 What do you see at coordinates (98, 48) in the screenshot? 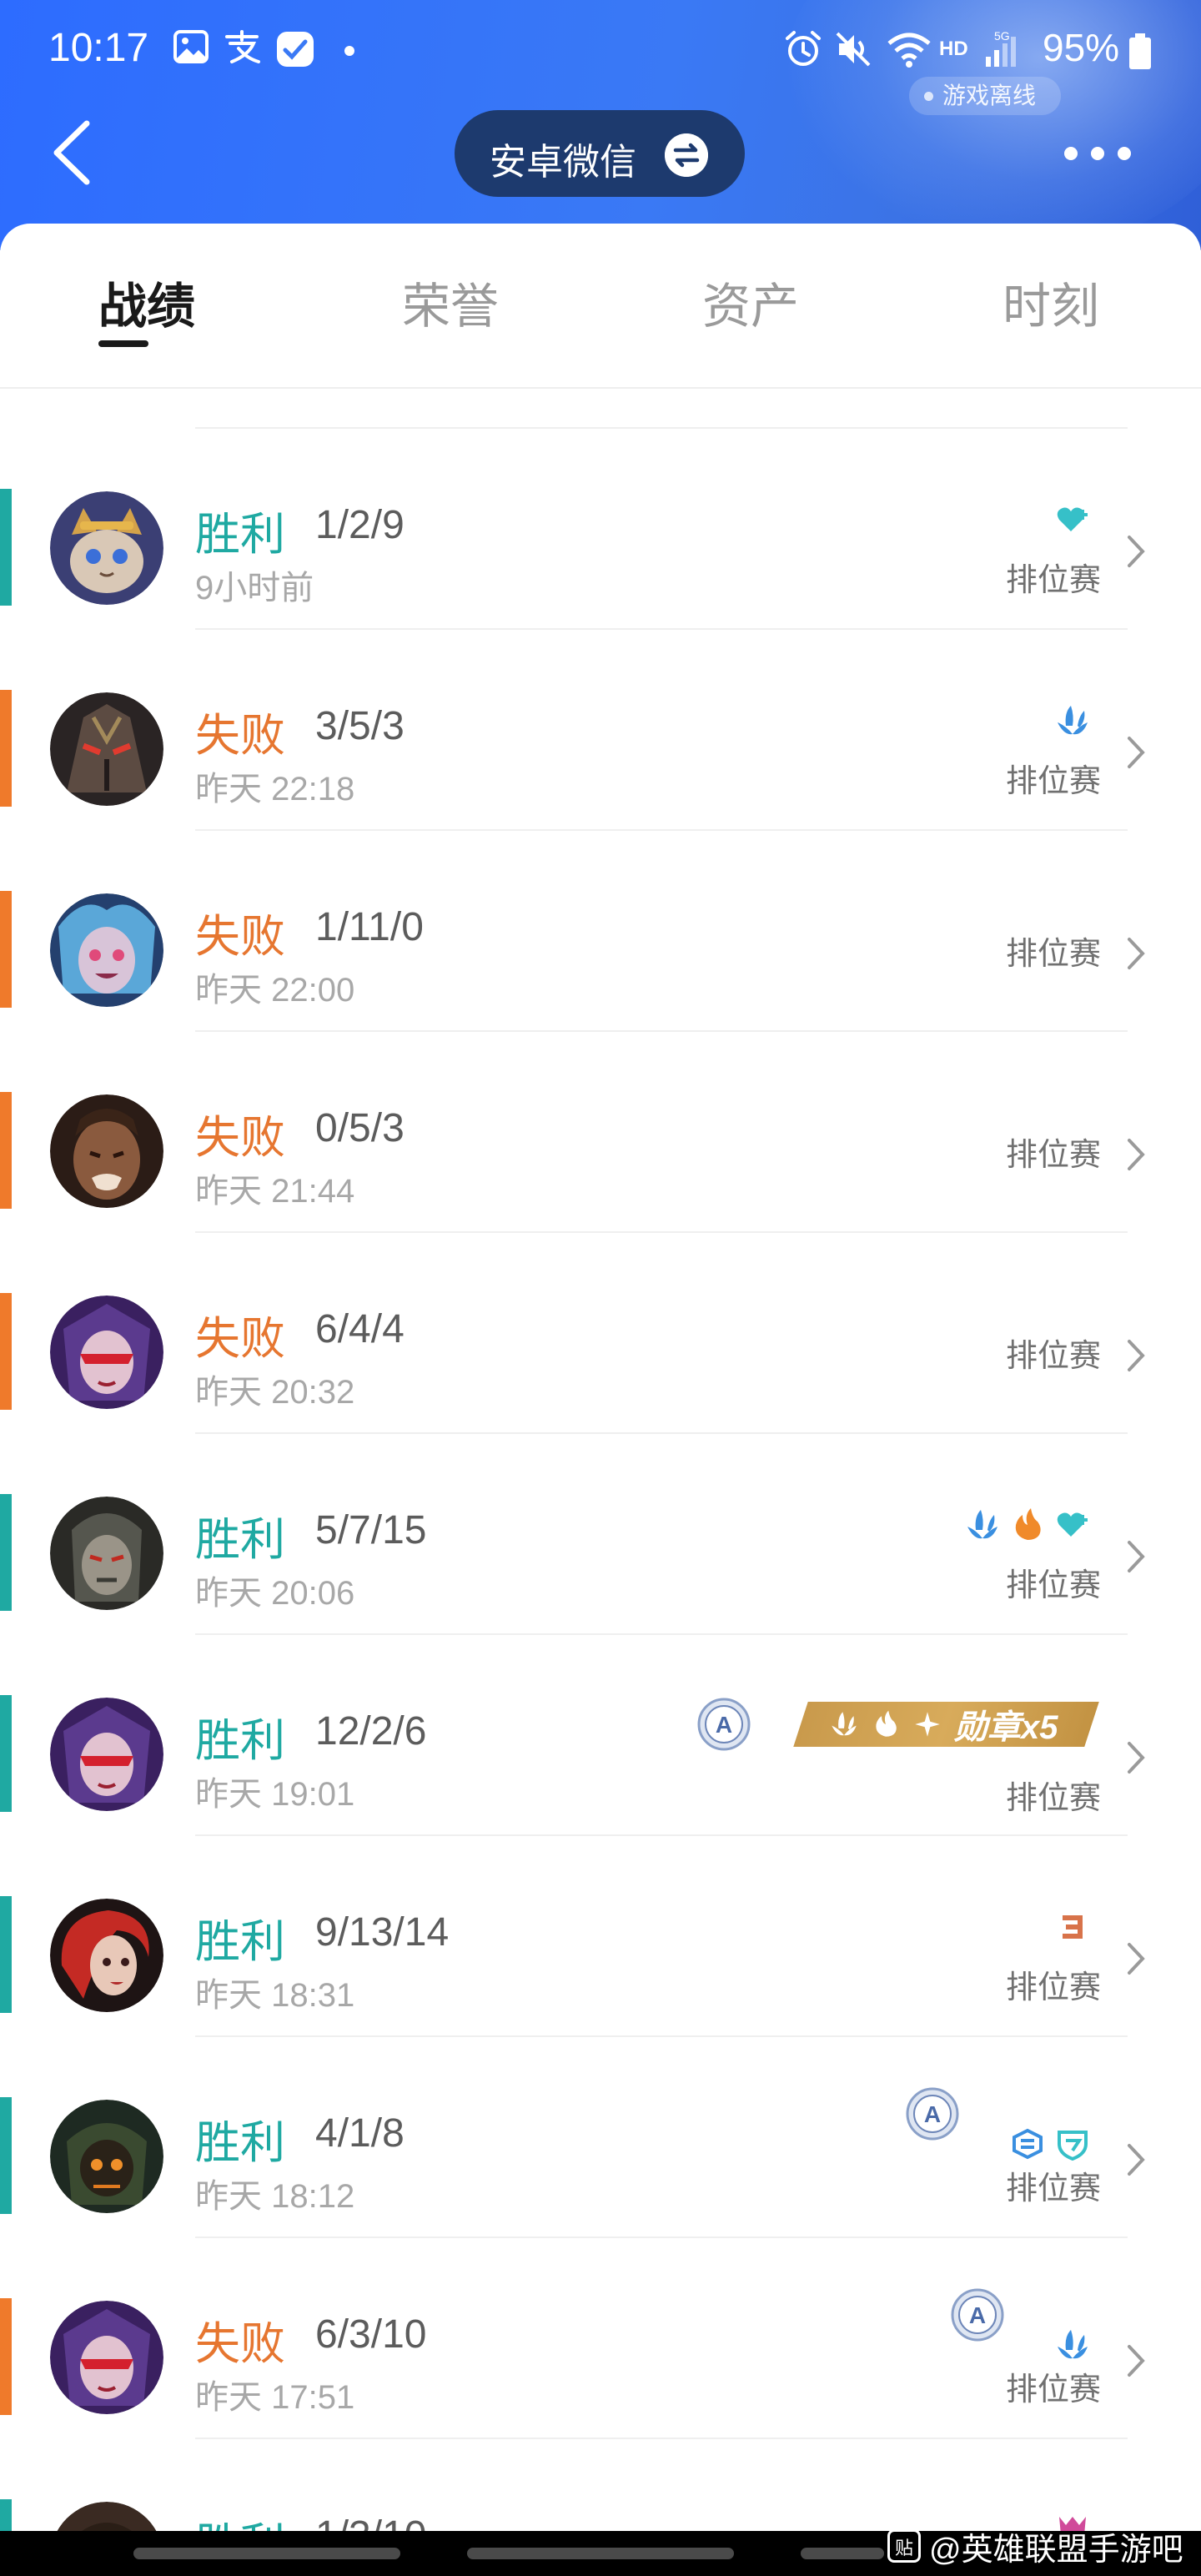
I see `status-time: 10:17` at bounding box center [98, 48].